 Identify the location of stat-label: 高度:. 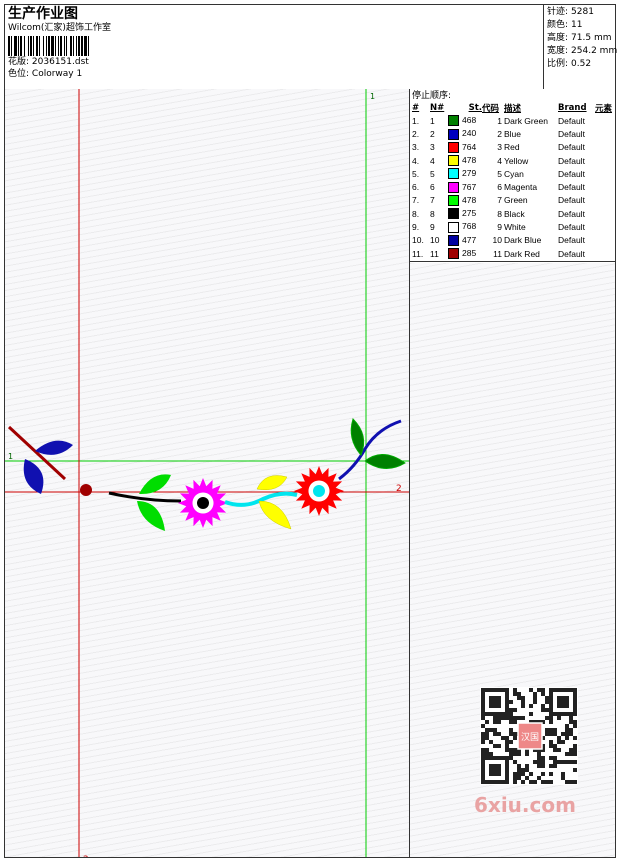
(558, 38).